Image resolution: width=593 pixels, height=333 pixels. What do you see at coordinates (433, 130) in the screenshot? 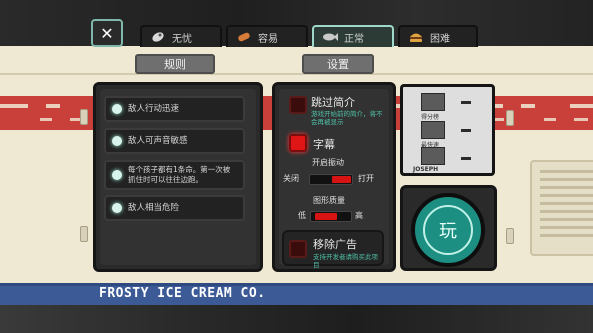
I see `clock-icon` at bounding box center [433, 130].